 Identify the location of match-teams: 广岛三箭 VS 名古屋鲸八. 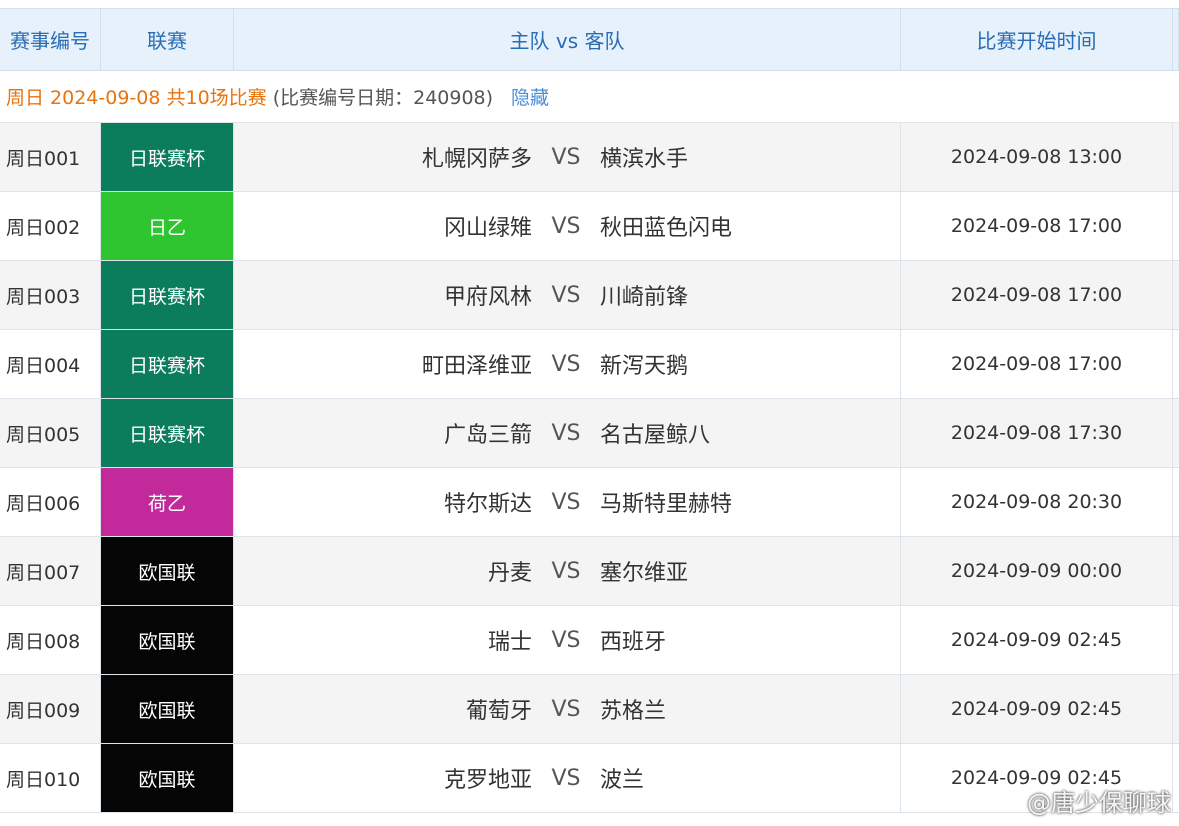
(567, 433).